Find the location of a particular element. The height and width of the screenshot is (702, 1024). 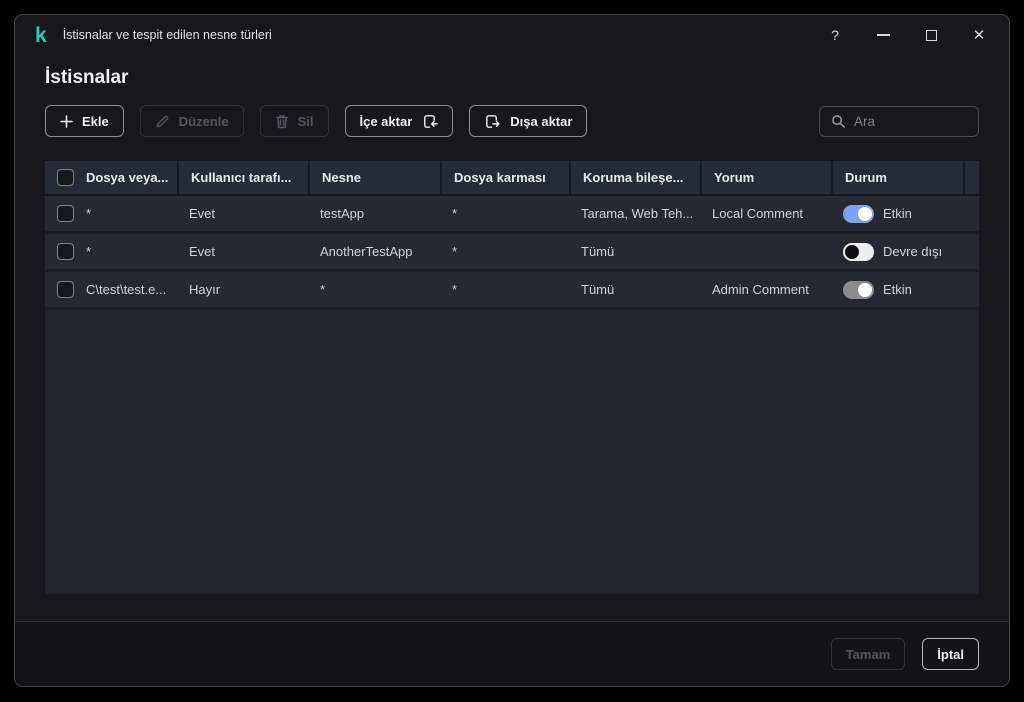

import-button-label: İçe aktar is located at coordinates (386, 121).